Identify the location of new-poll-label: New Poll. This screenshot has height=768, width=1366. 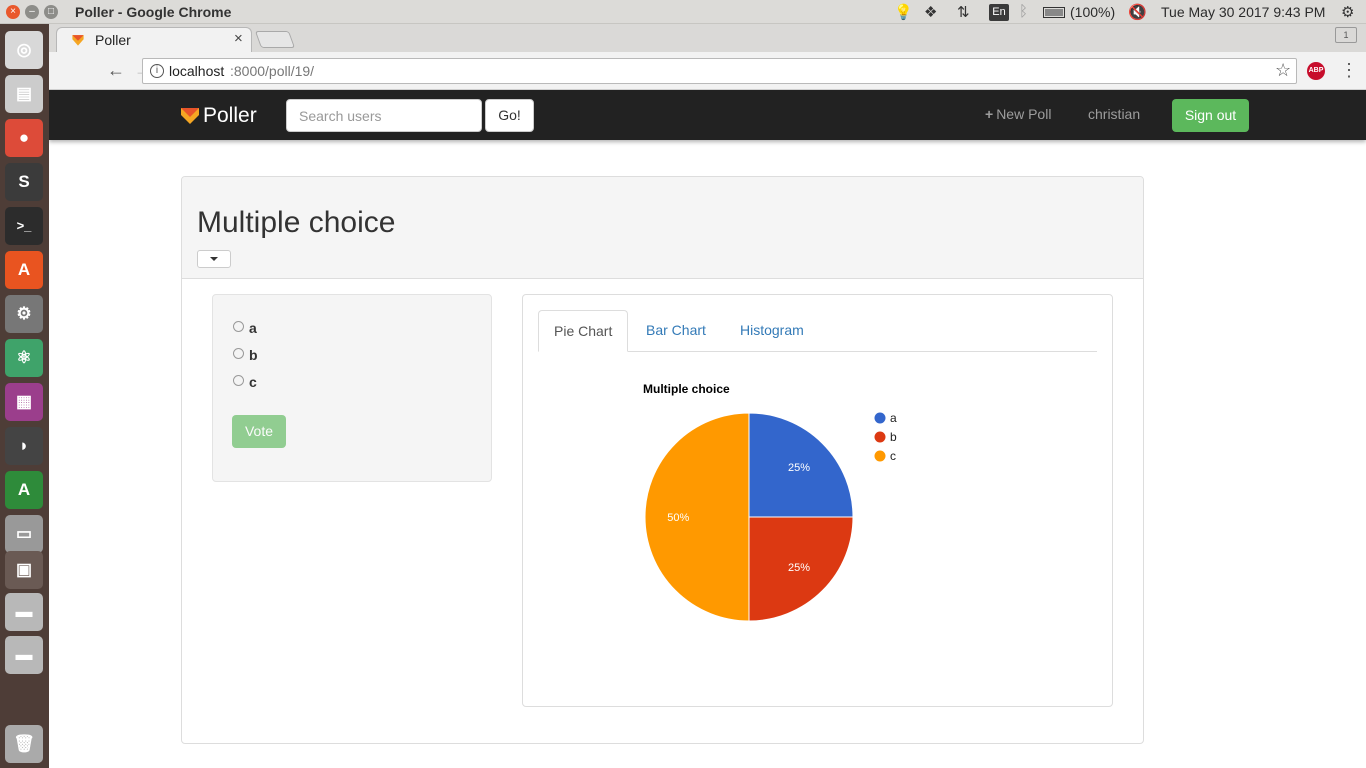
(1024, 114).